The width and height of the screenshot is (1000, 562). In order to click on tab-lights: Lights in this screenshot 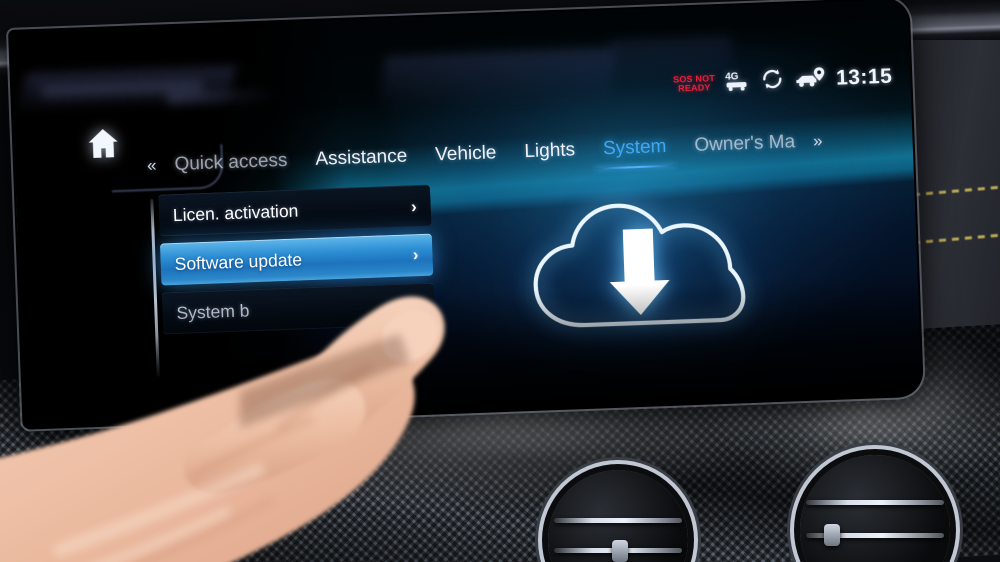, I will do `click(549, 151)`.